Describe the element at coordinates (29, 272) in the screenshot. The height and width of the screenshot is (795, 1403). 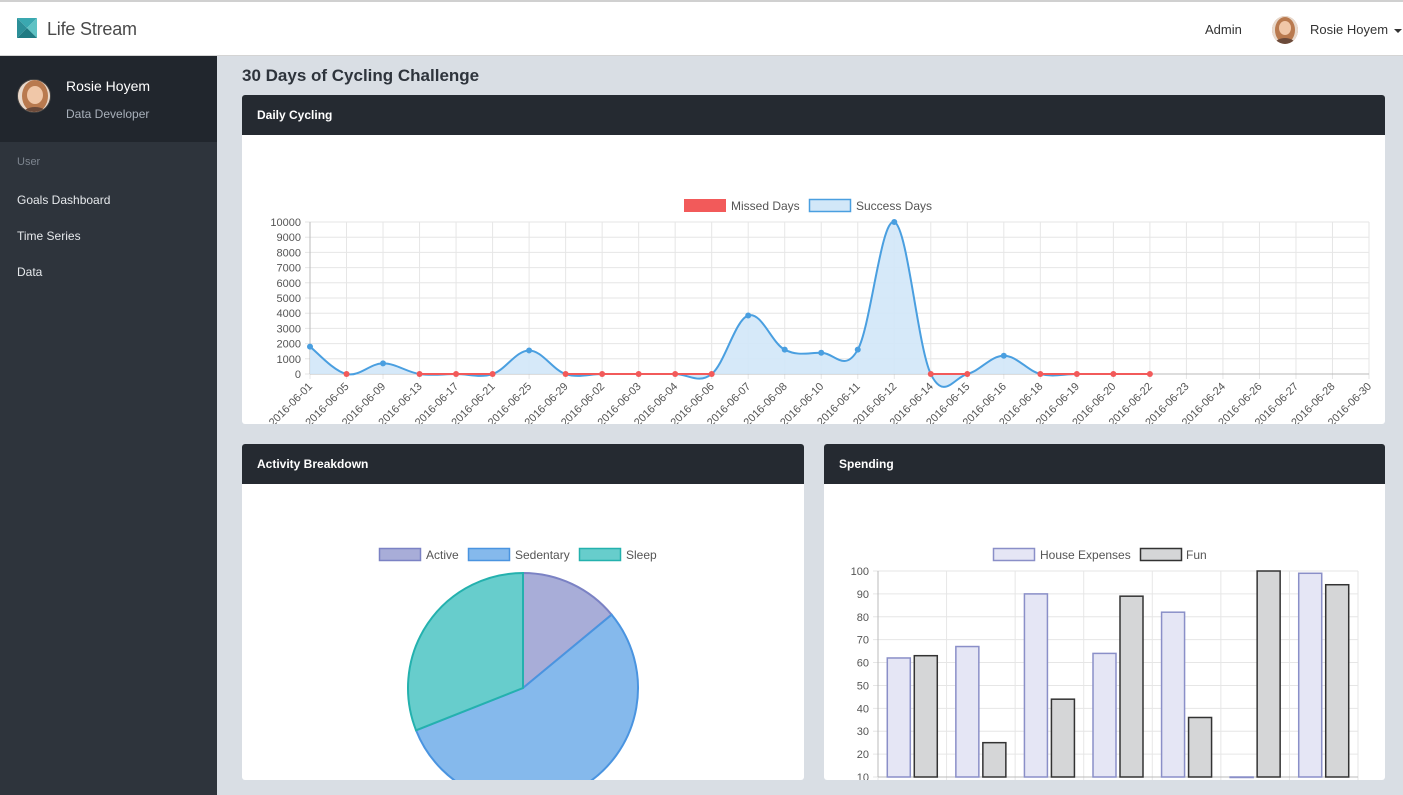
I see `sidebar-item-data: Data` at that location.